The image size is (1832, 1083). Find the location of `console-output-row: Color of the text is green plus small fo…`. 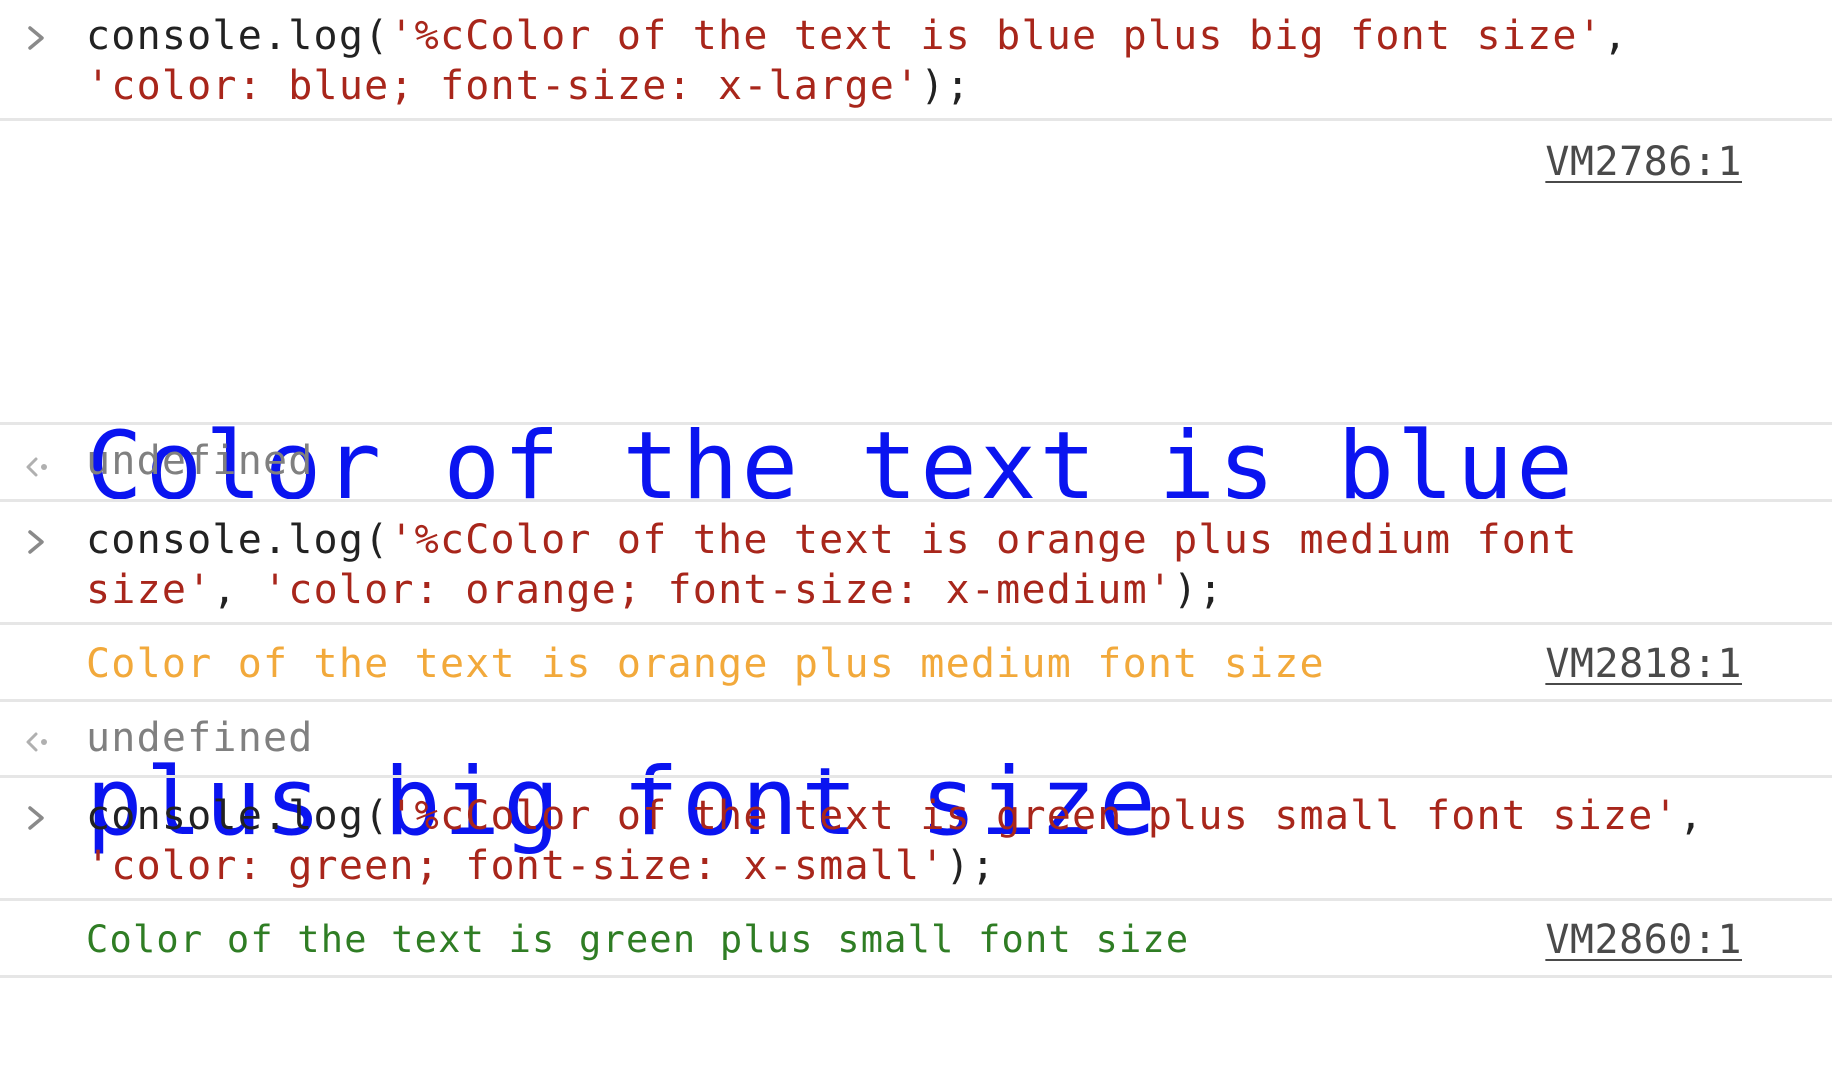

console-output-row: Color of the text is green plus small fo… is located at coordinates (916, 938).